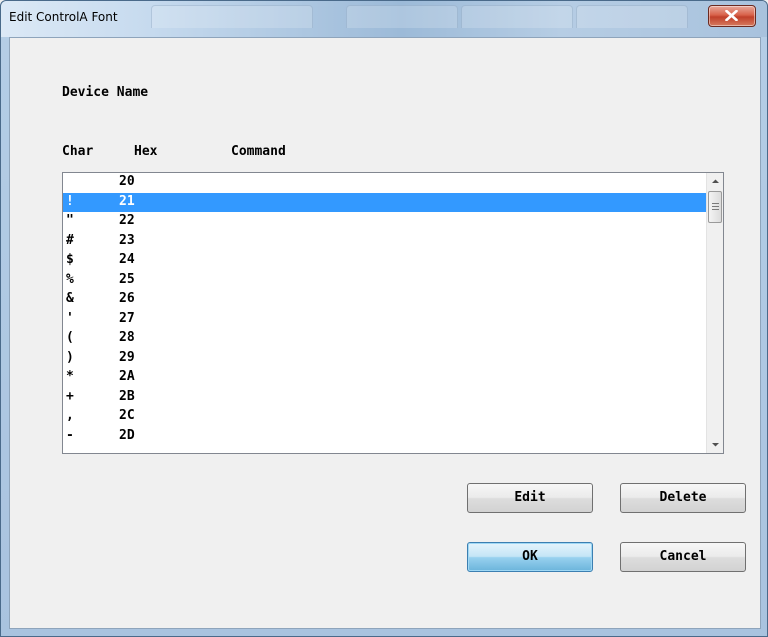 The height and width of the screenshot is (637, 768). Describe the element at coordinates (70, 201) in the screenshot. I see `list-item-char: !` at that location.